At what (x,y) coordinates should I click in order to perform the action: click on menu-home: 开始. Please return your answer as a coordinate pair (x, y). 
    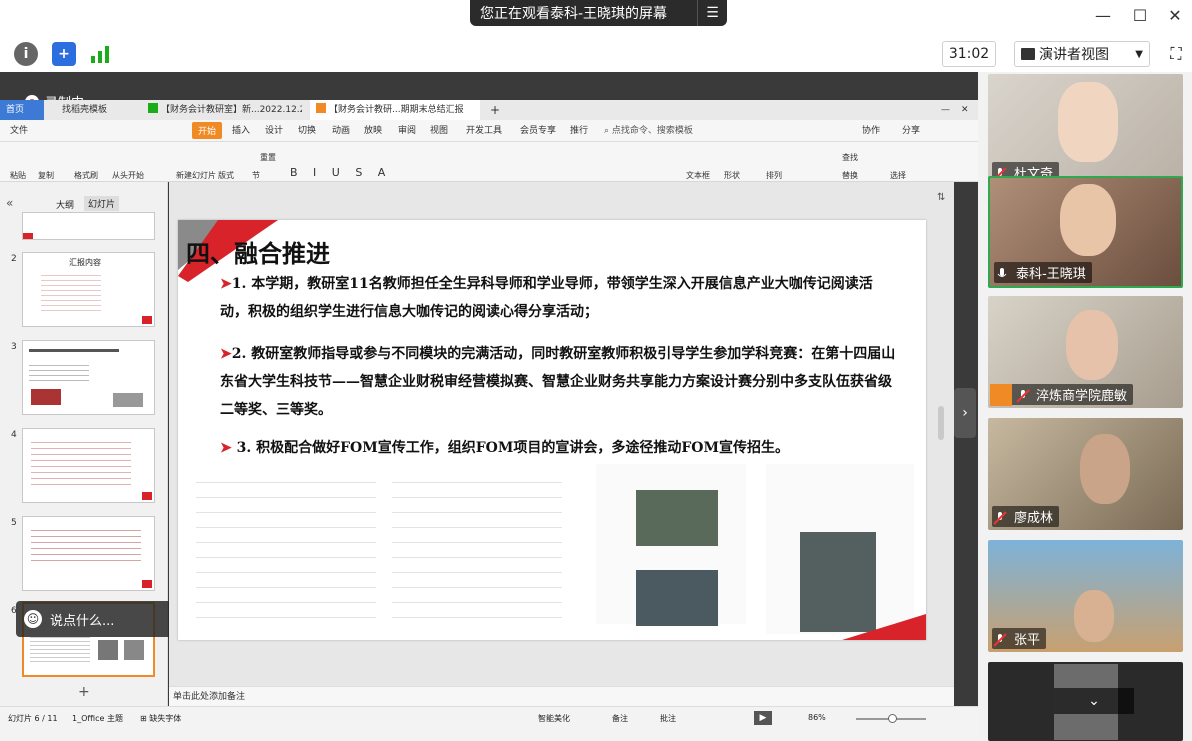
    Looking at the image, I should click on (207, 130).